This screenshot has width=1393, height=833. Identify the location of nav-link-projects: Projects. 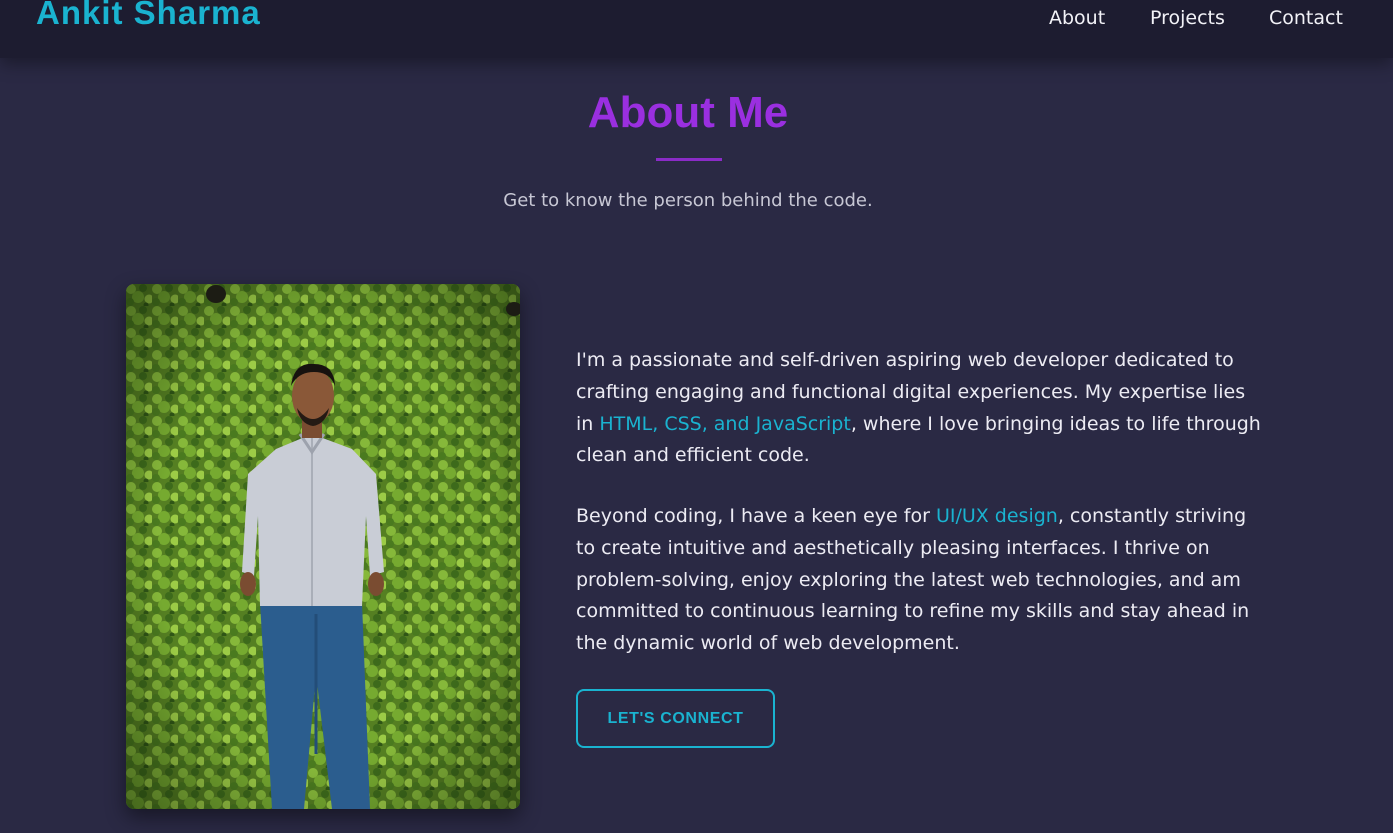
(1187, 18).